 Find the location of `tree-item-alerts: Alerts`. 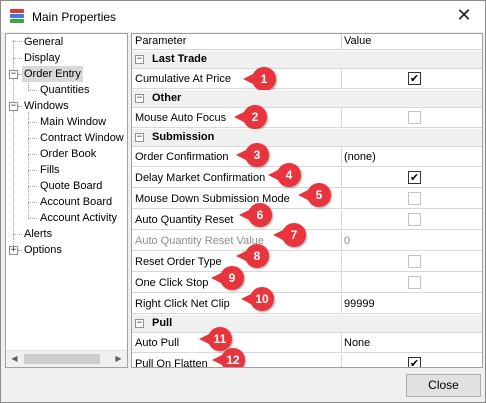

tree-item-alerts: Alerts is located at coordinates (38, 234).